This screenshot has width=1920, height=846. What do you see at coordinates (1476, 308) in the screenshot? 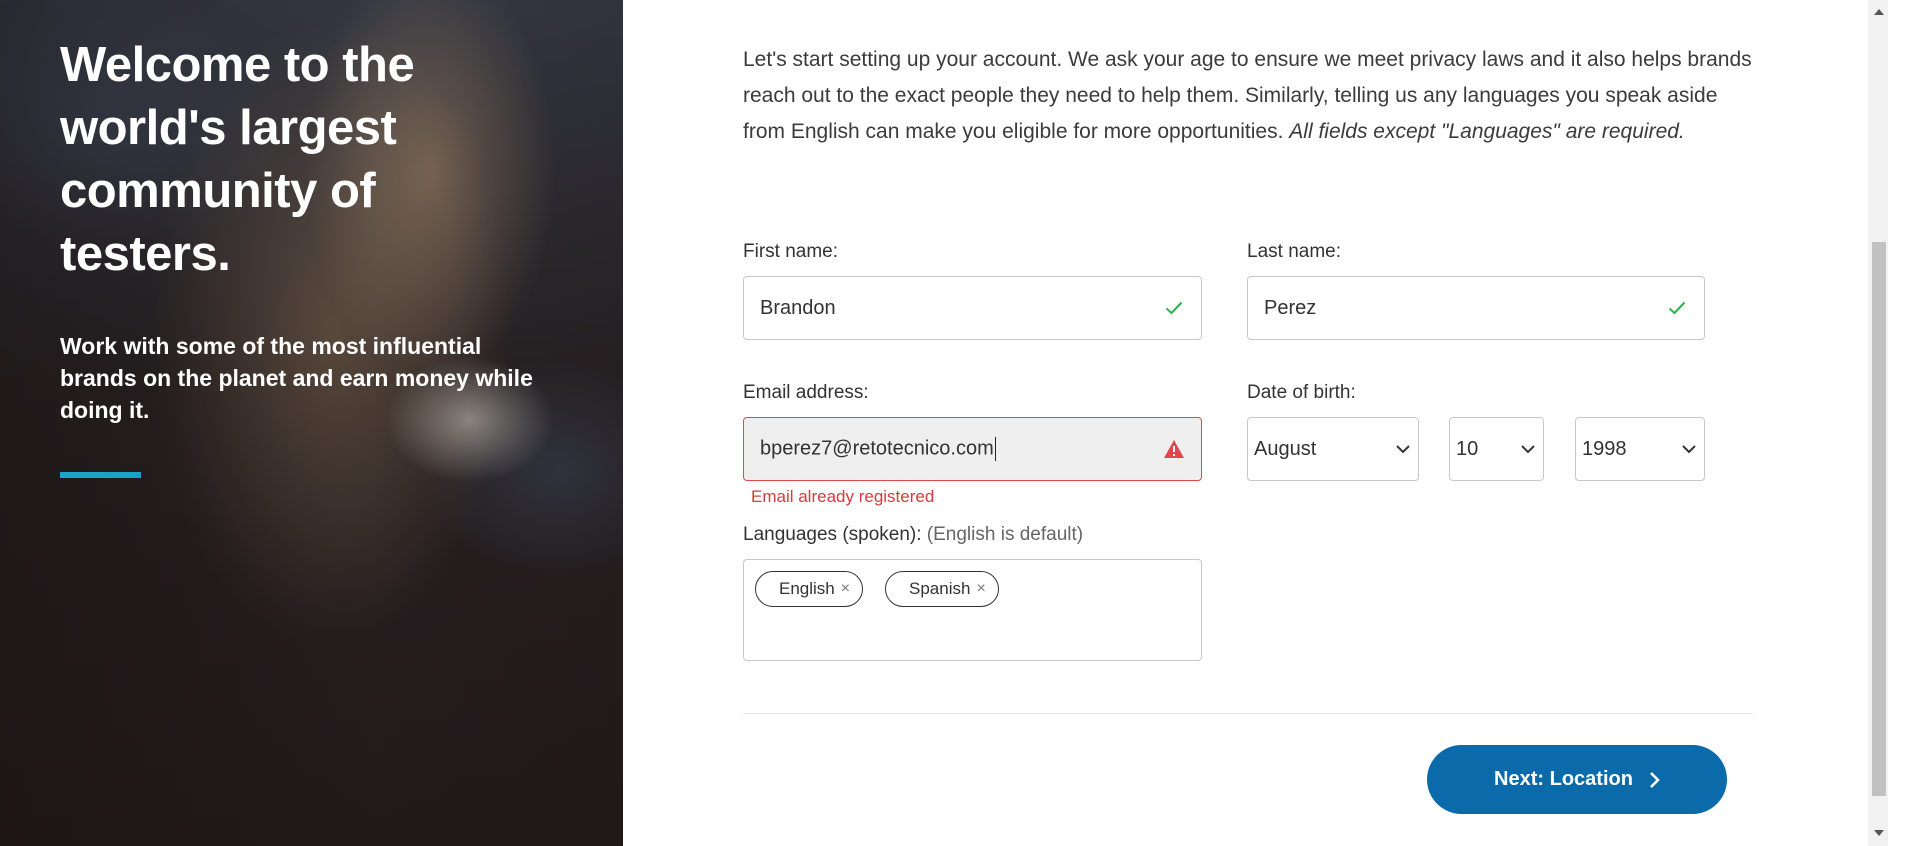
I see `last-name-field: Perez` at bounding box center [1476, 308].